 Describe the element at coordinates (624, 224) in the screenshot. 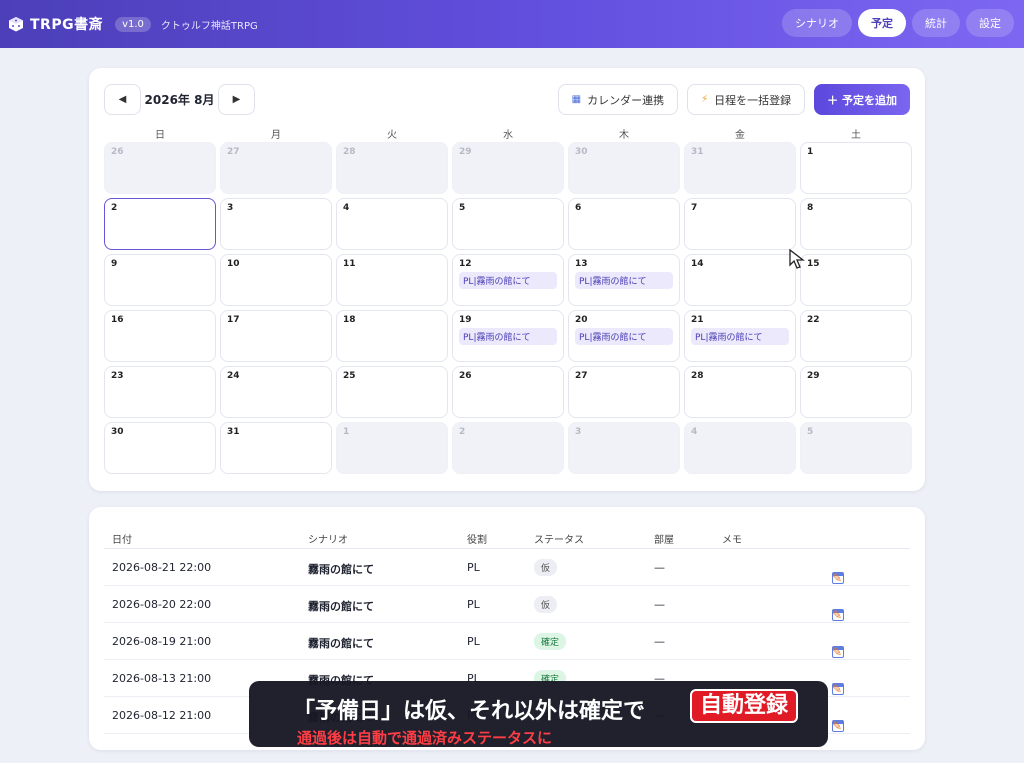

I see `calendar-day: 6` at that location.